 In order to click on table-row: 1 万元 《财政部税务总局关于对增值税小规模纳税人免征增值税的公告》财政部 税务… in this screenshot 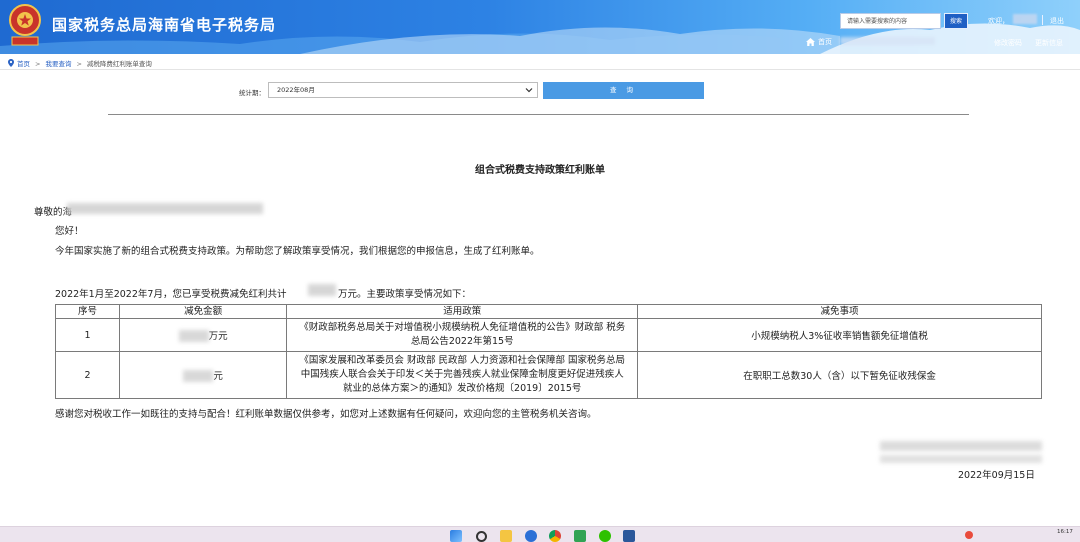, I will do `click(548, 335)`.